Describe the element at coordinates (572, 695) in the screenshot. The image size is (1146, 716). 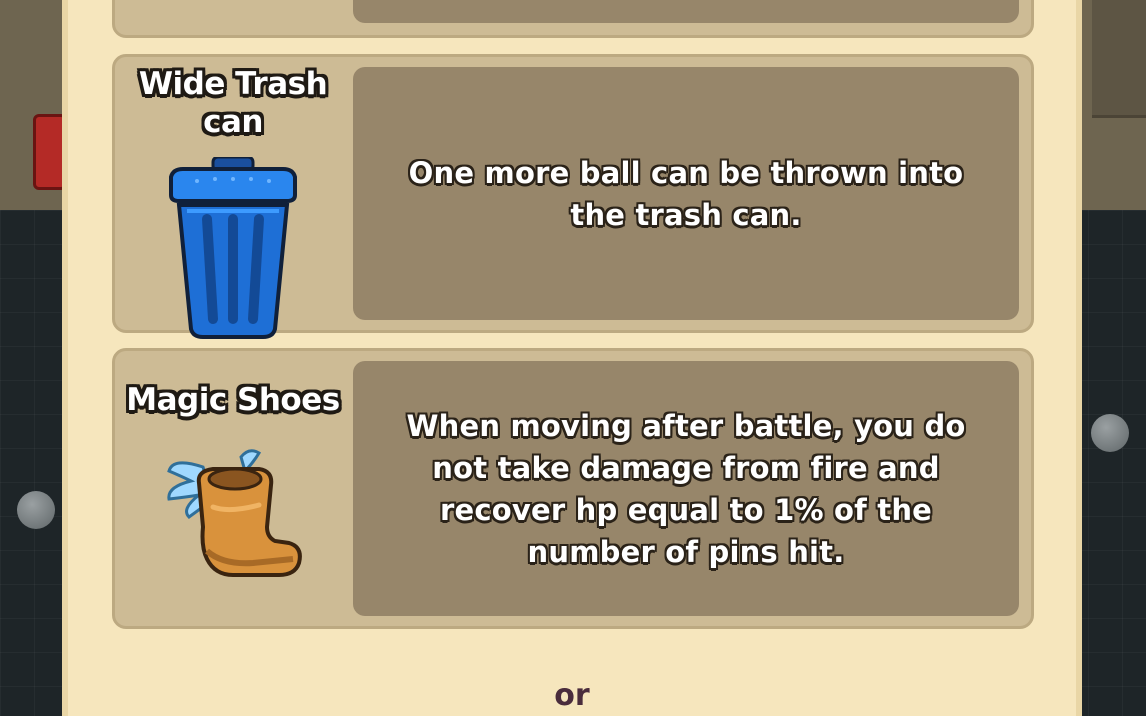
I see `or-separator: or` at that location.